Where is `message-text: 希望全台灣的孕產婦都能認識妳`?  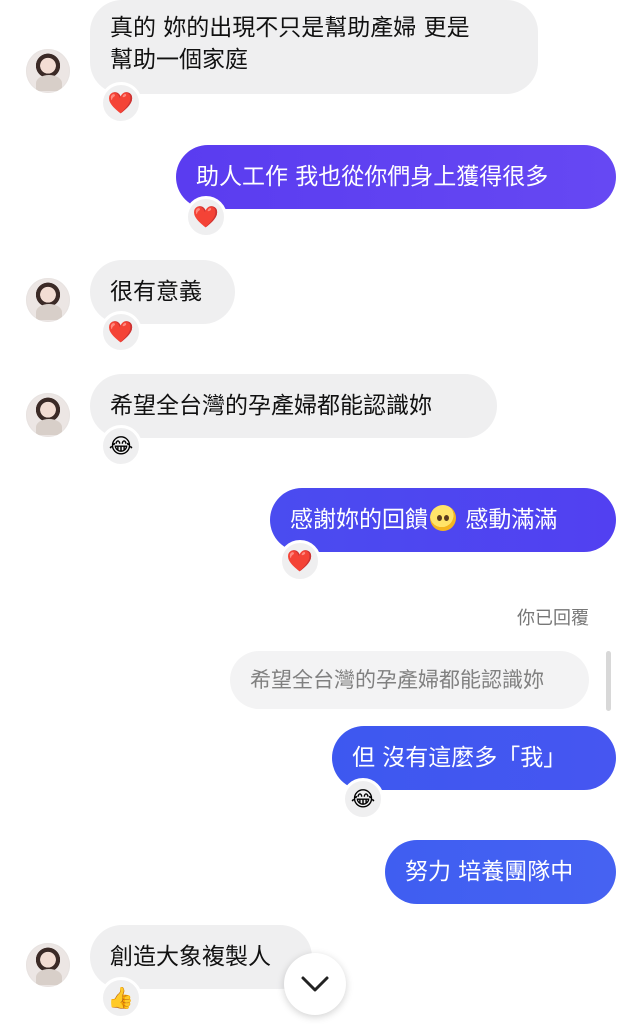 message-text: 希望全台灣的孕產婦都能認識妳 is located at coordinates (271, 406).